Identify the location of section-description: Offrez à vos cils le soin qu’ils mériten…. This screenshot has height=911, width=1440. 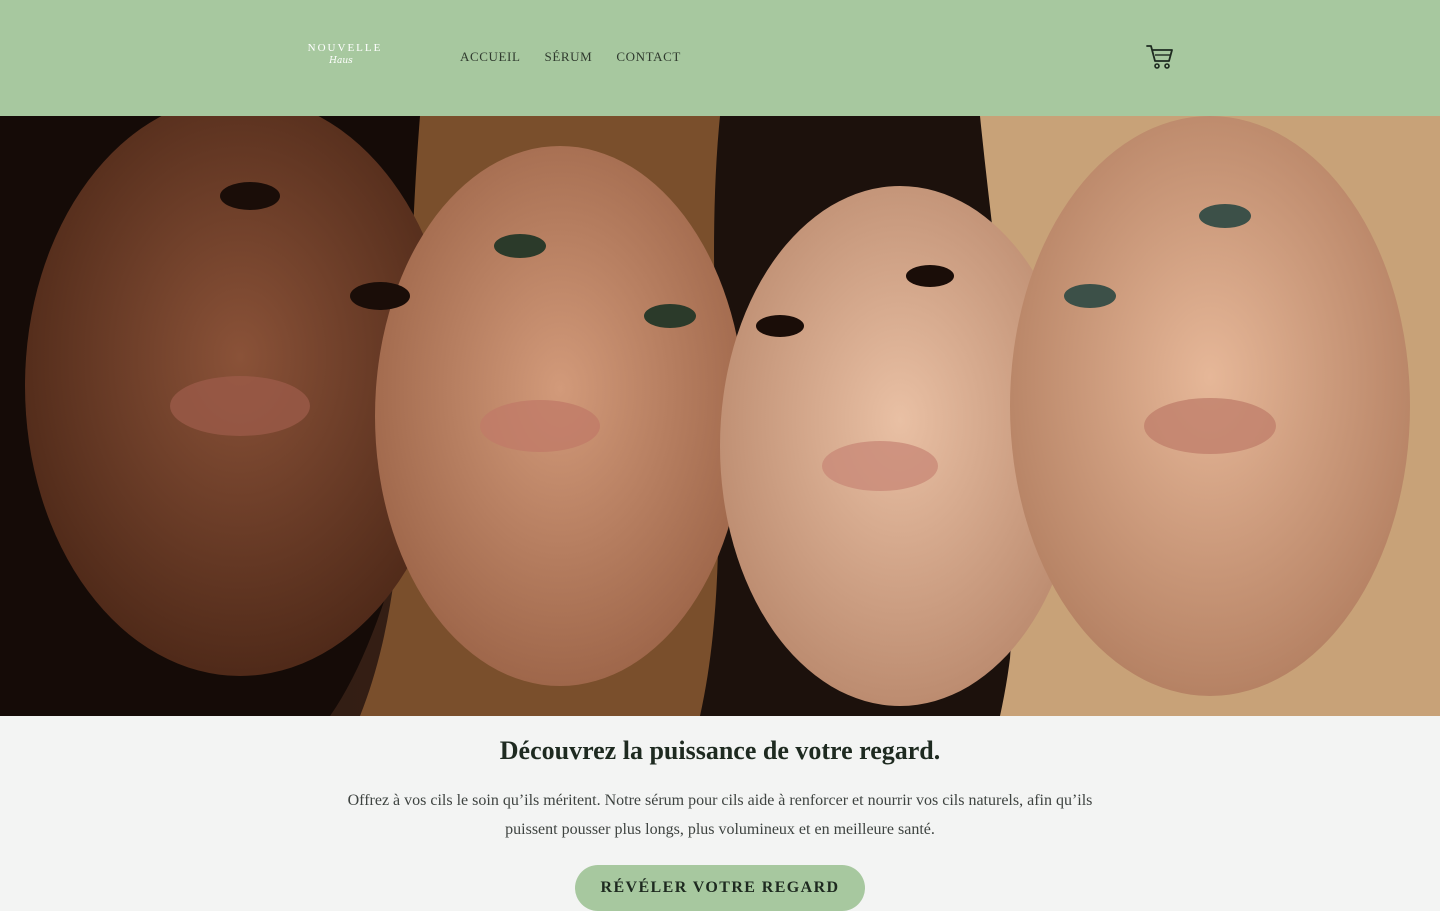
(720, 815).